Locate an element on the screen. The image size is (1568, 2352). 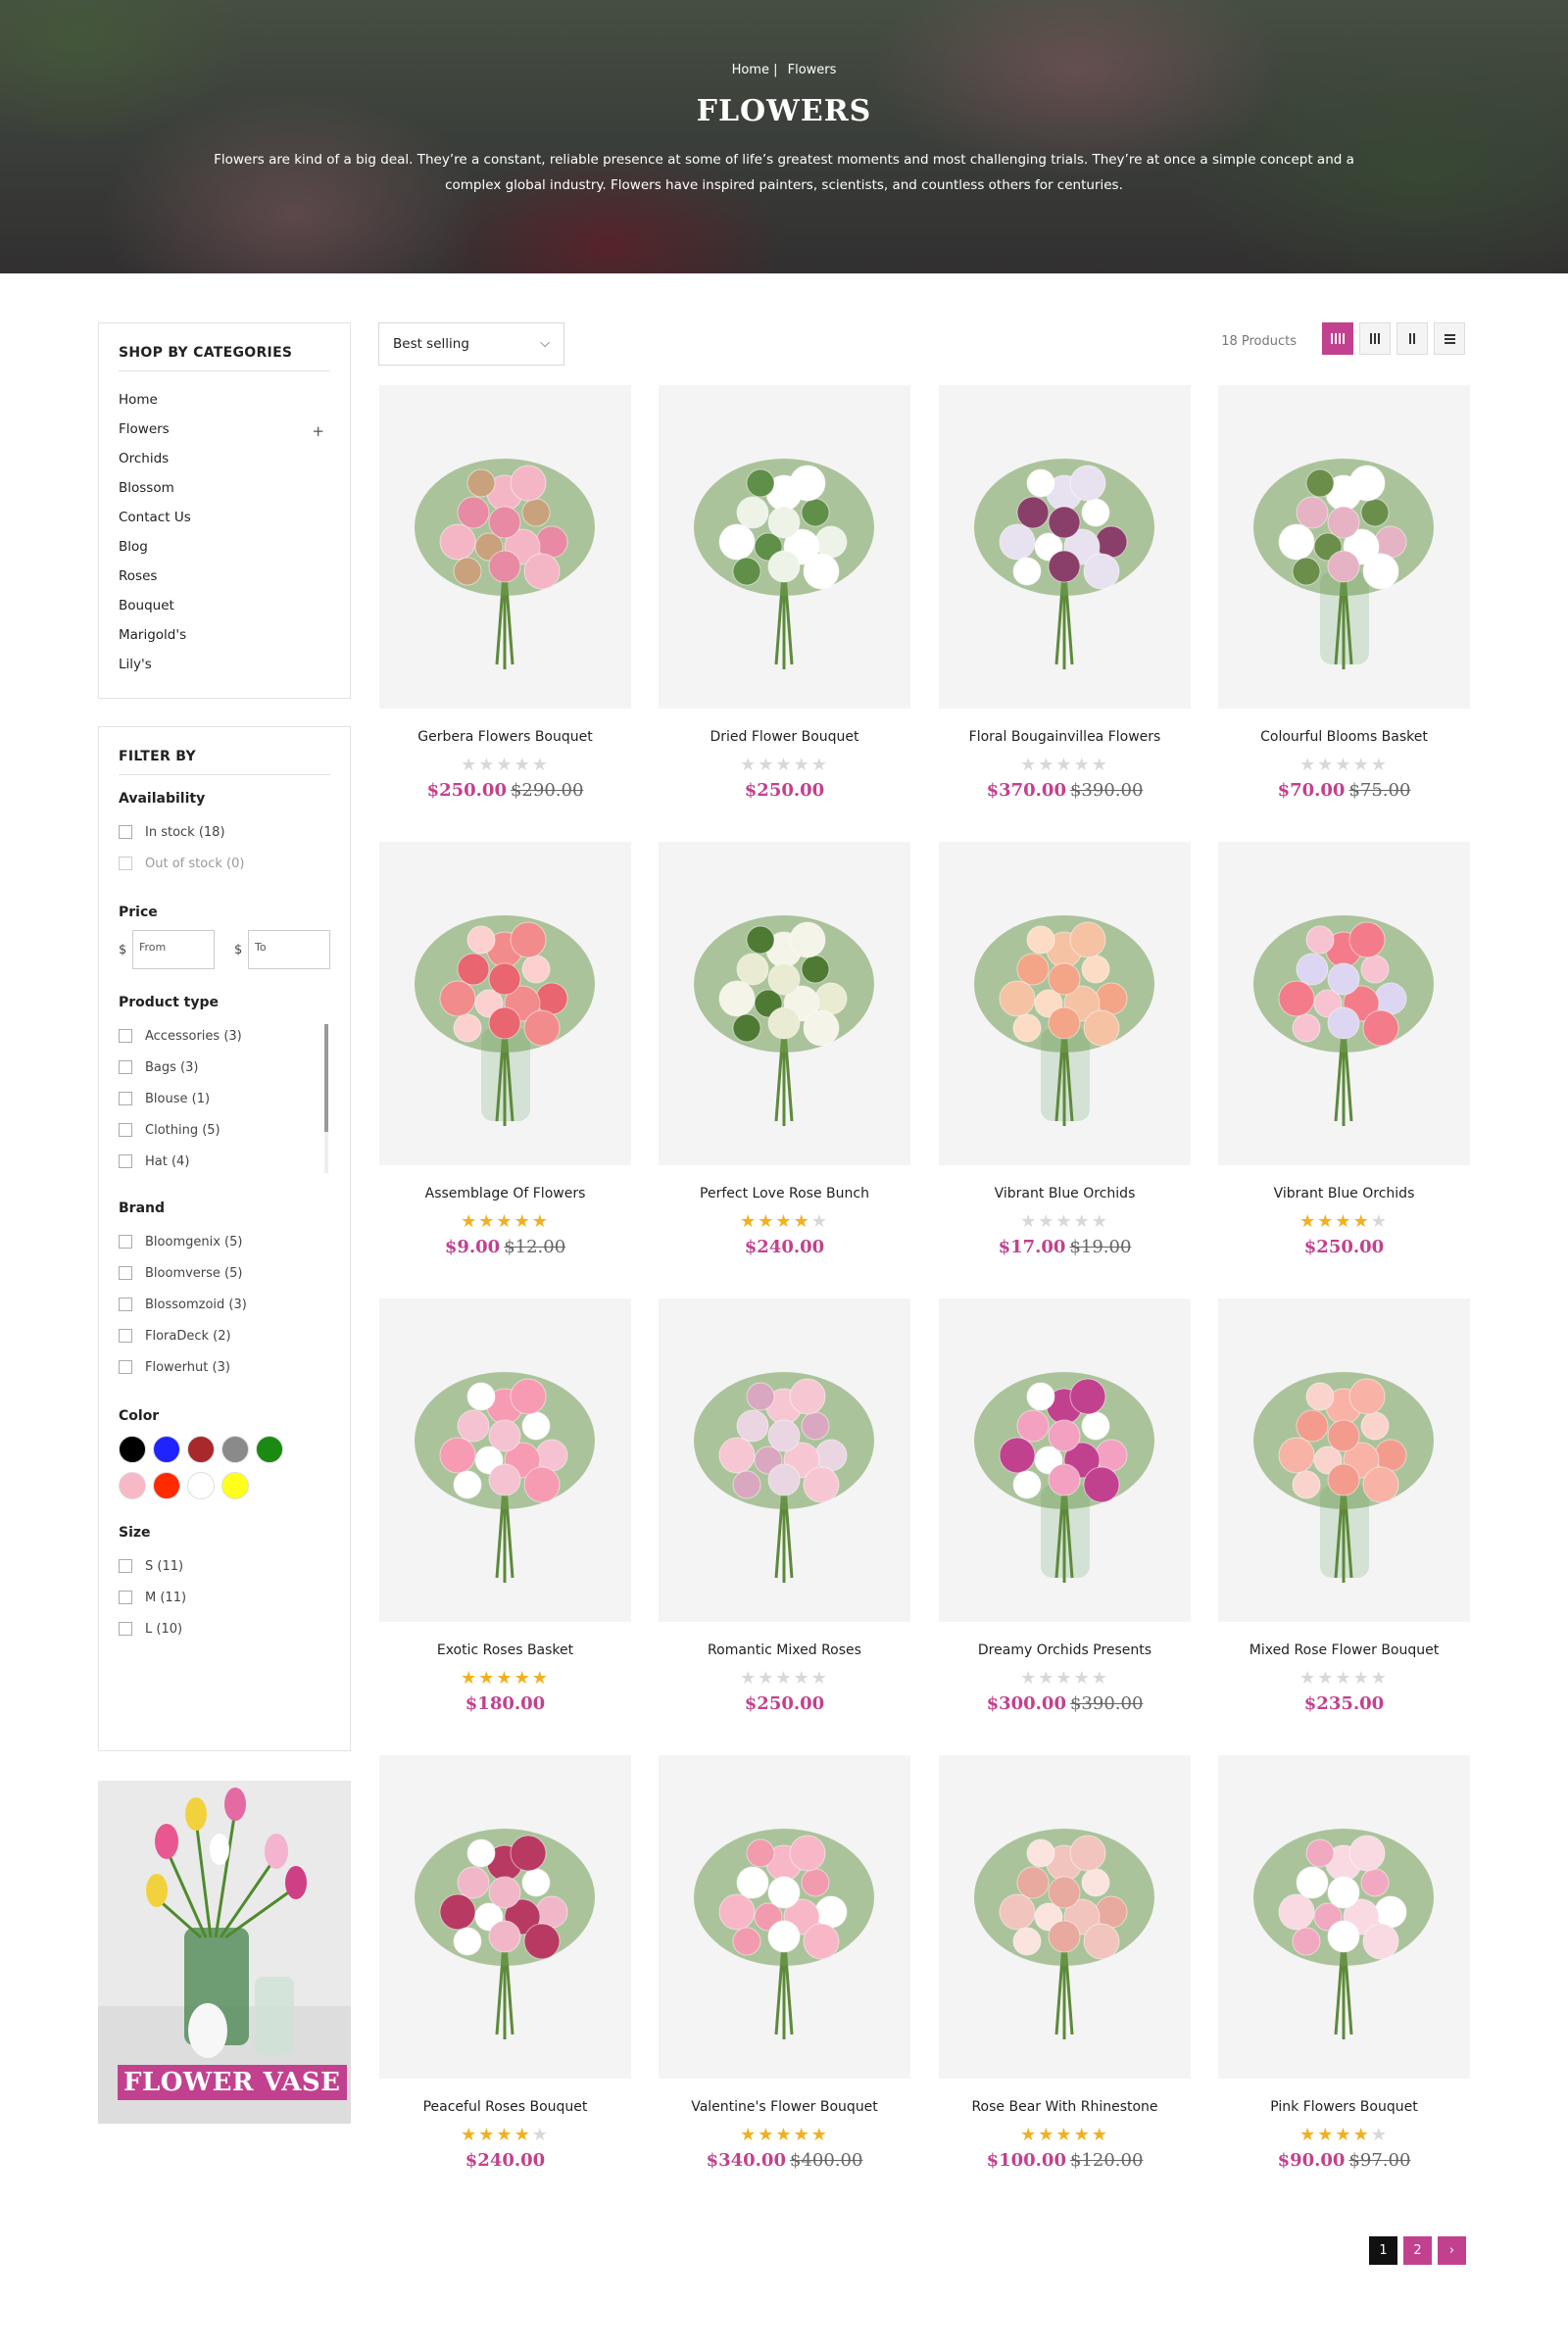
product-card: Vibrant Blue Orchids ★★★★★ $17.00 $19.00 is located at coordinates (1065, 1049).